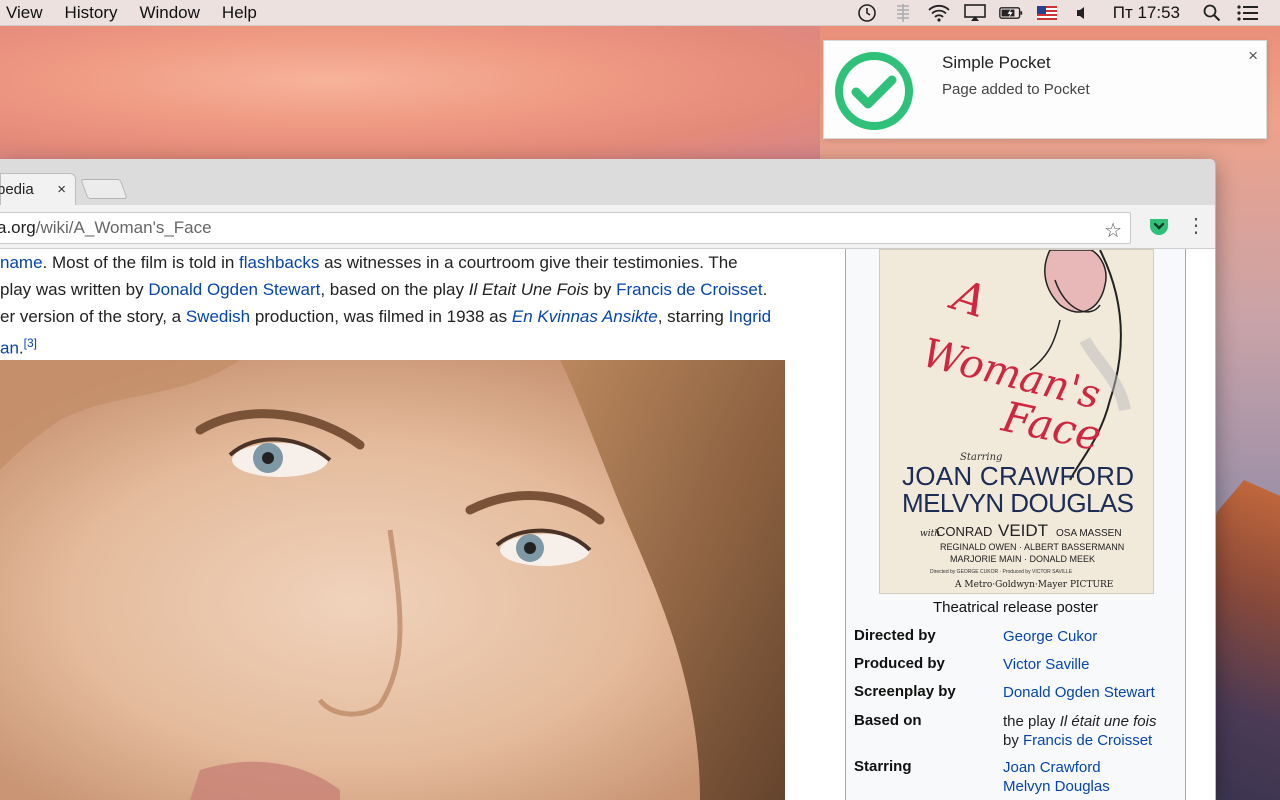  What do you see at coordinates (410, 93) in the screenshot?
I see `desktop-wallpaper` at bounding box center [410, 93].